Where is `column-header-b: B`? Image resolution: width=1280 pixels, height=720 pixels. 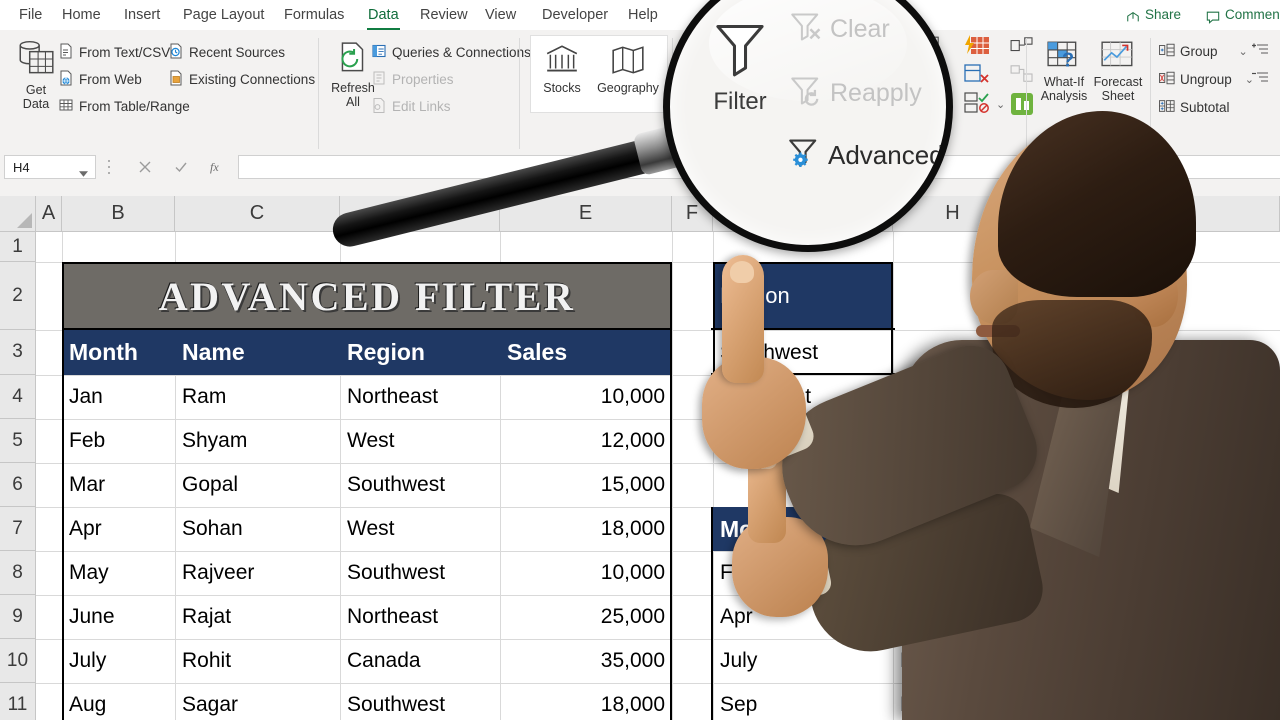 column-header-b: B is located at coordinates (118, 214).